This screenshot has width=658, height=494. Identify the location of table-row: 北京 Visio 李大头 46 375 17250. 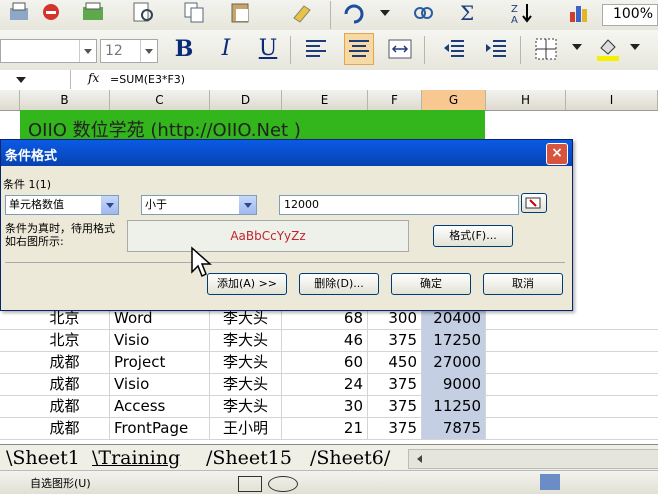
(329, 340).